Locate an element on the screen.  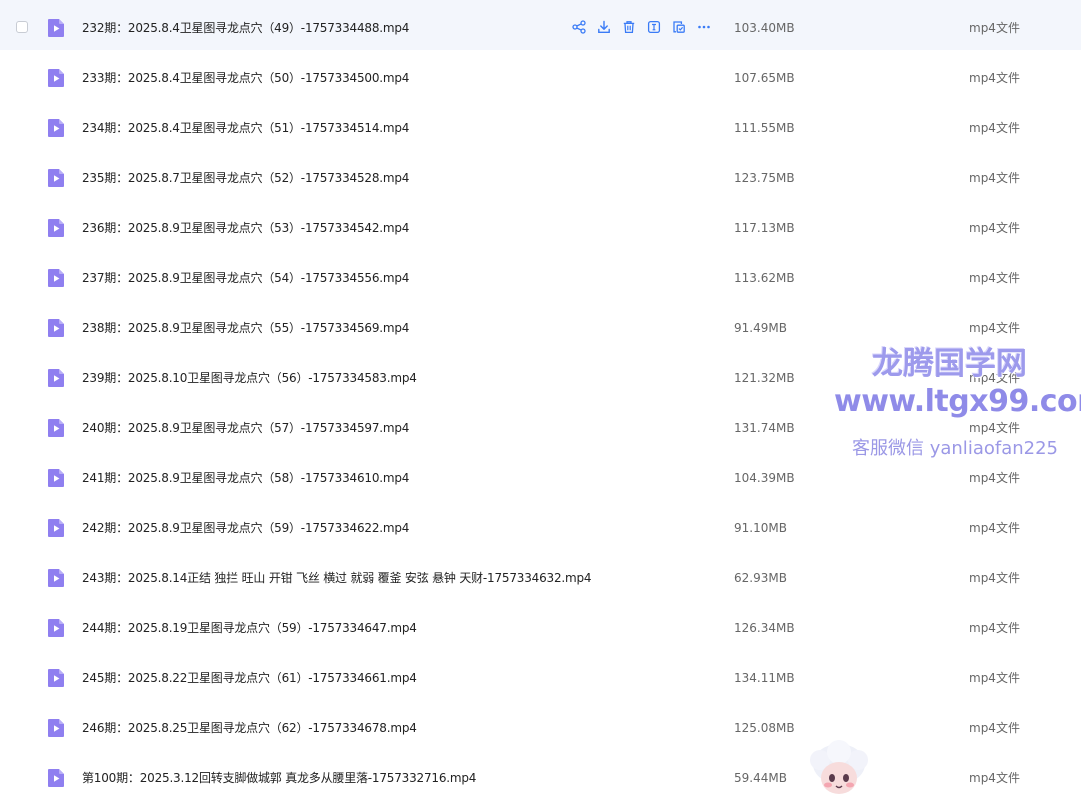
row-checkbox is located at coordinates (22, 27).